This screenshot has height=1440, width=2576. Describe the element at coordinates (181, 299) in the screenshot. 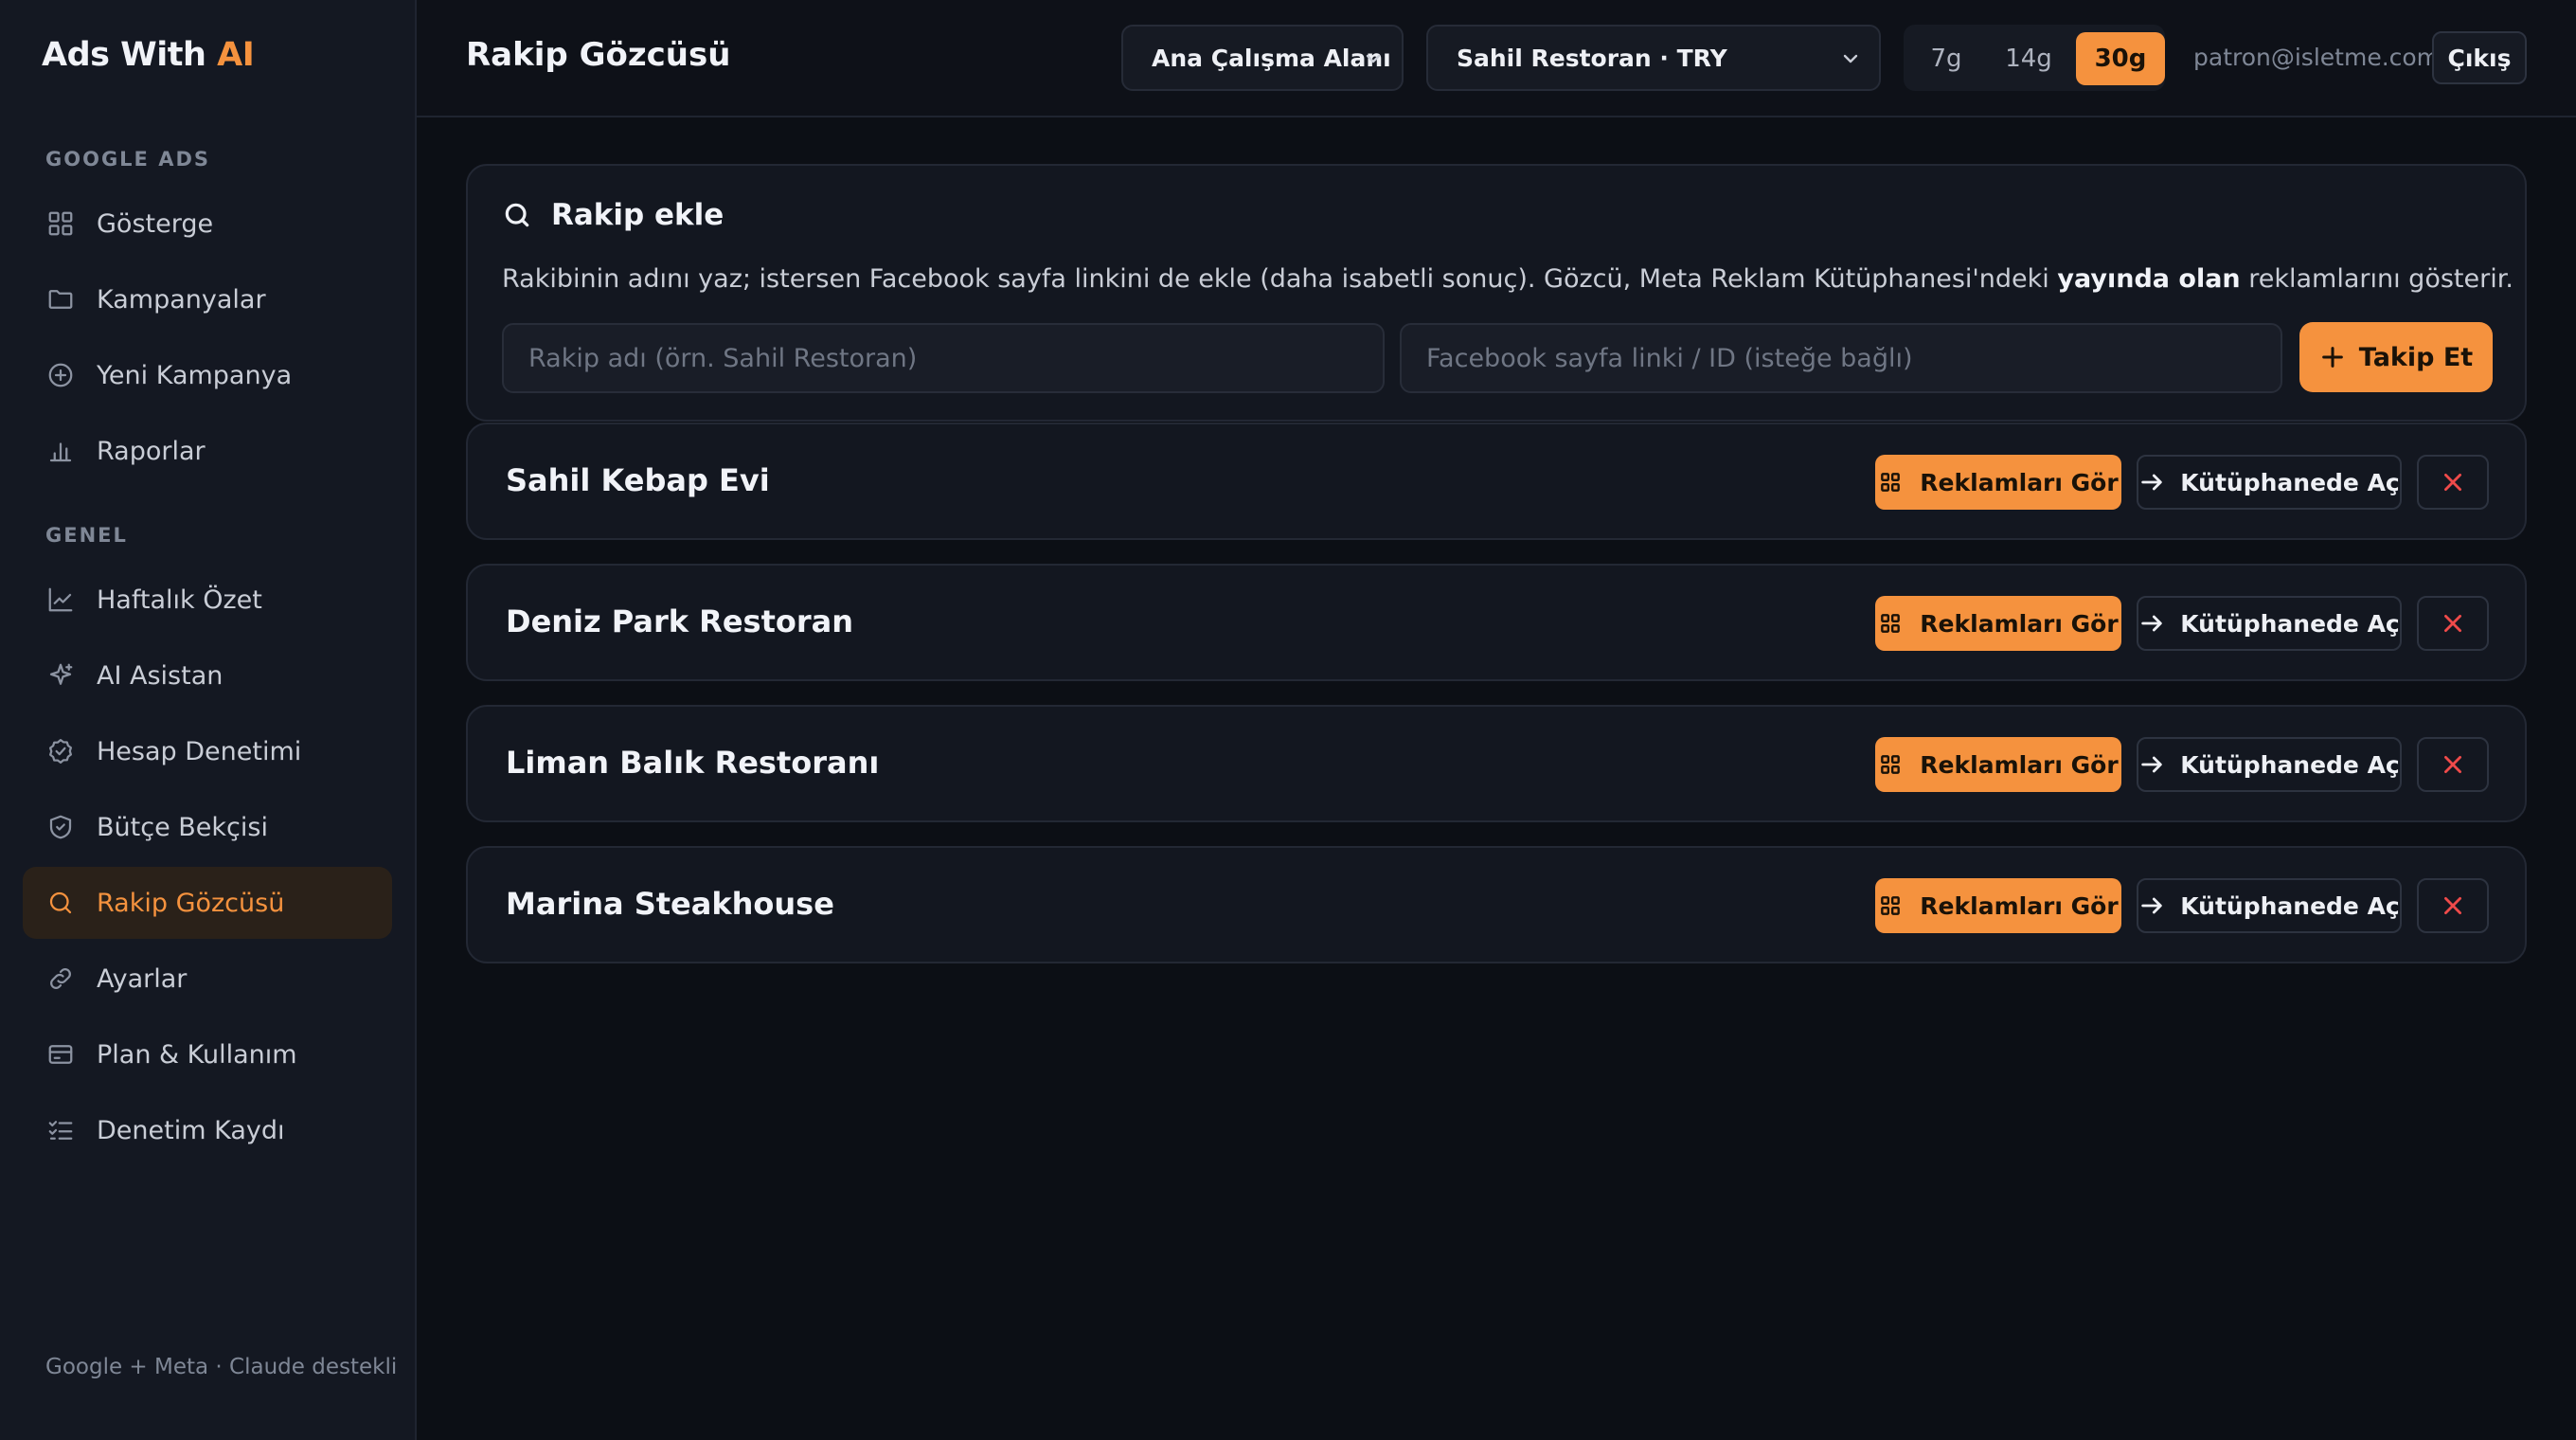

I see `sidebar-item-label: Kampanyalar` at that location.